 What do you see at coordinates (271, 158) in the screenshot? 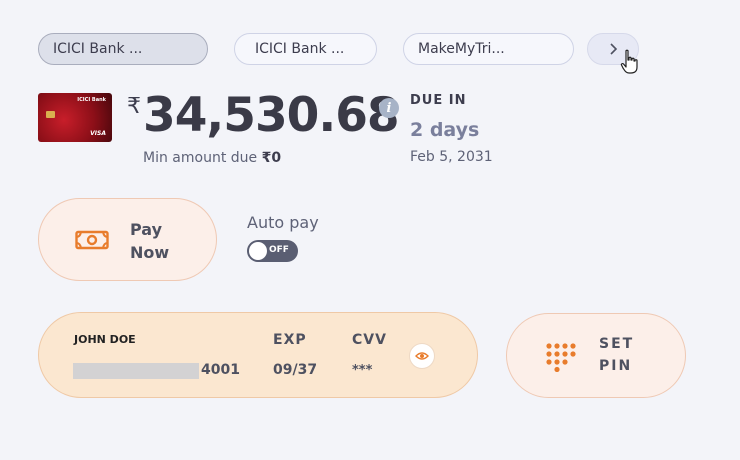
I see `min-due-value: ₹0` at bounding box center [271, 158].